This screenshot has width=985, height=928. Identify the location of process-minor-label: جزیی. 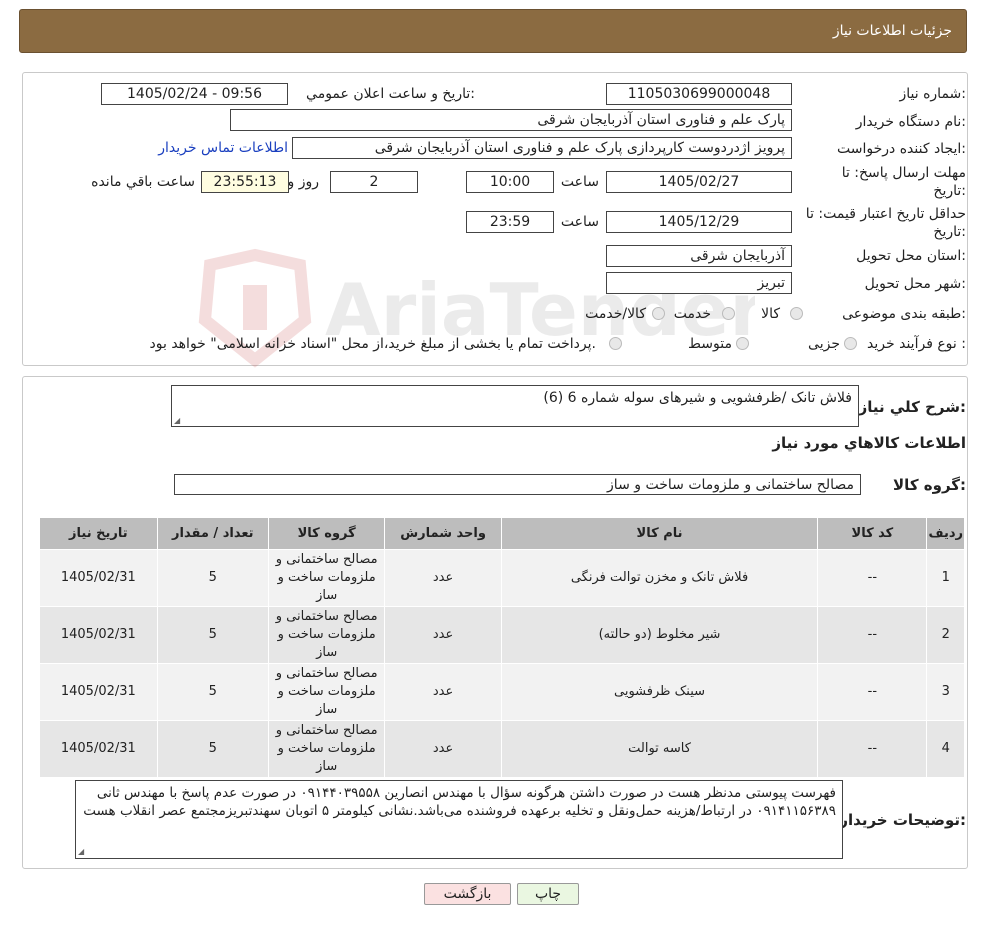
(824, 344).